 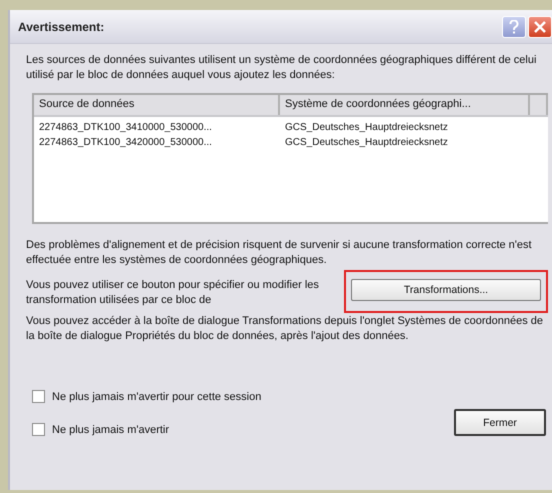 What do you see at coordinates (279, 253) in the screenshot?
I see `warning-text: Des problèmes d'alignement et de précision risquent de survenir si aucune transformation correcte n'est effectuée entre les systèmes de coordonnées géographiques.` at bounding box center [279, 253].